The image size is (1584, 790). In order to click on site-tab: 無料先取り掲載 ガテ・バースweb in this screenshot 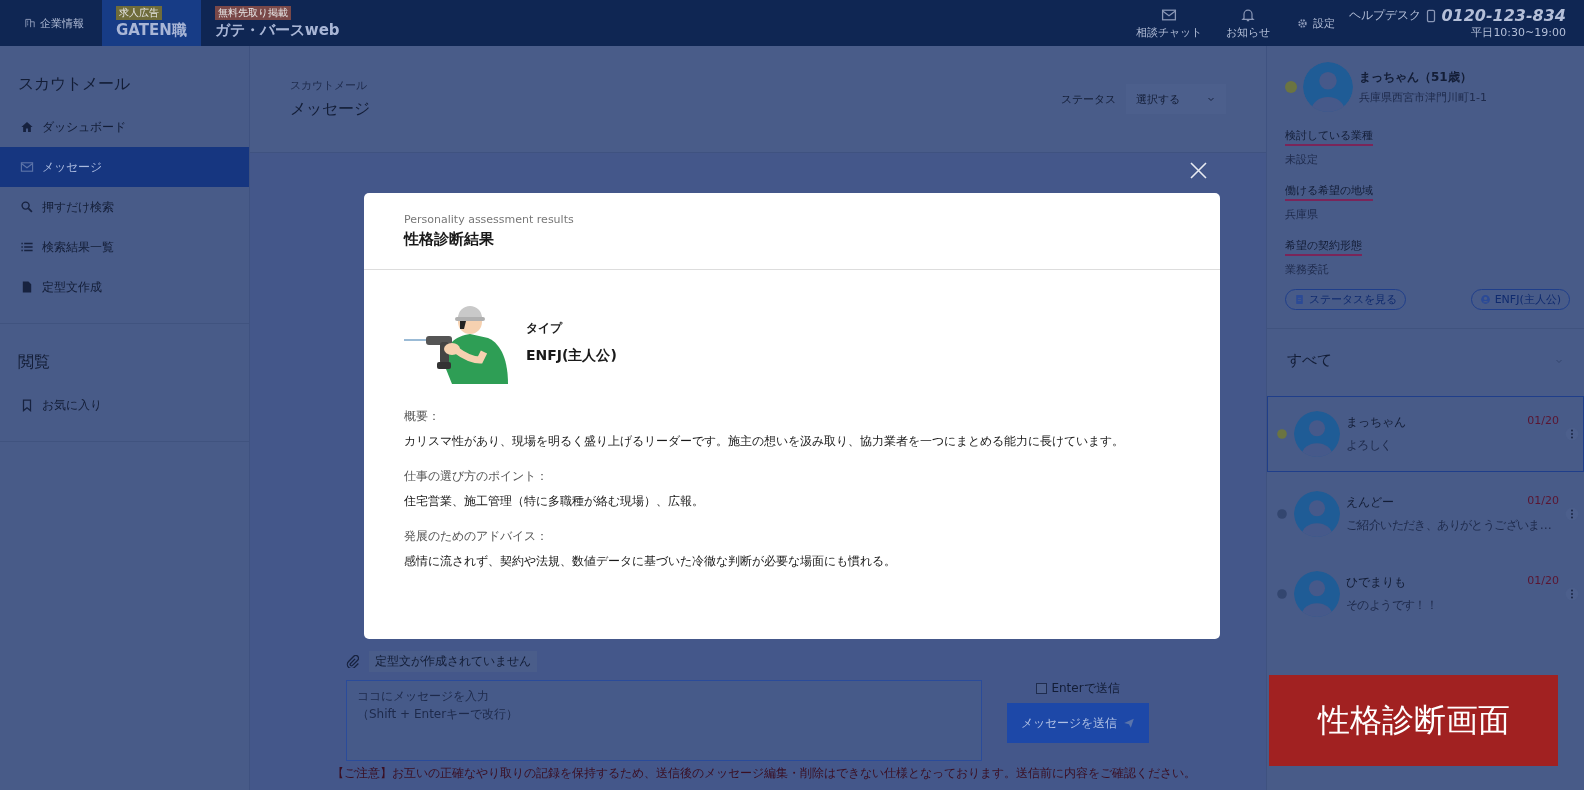, I will do `click(277, 23)`.